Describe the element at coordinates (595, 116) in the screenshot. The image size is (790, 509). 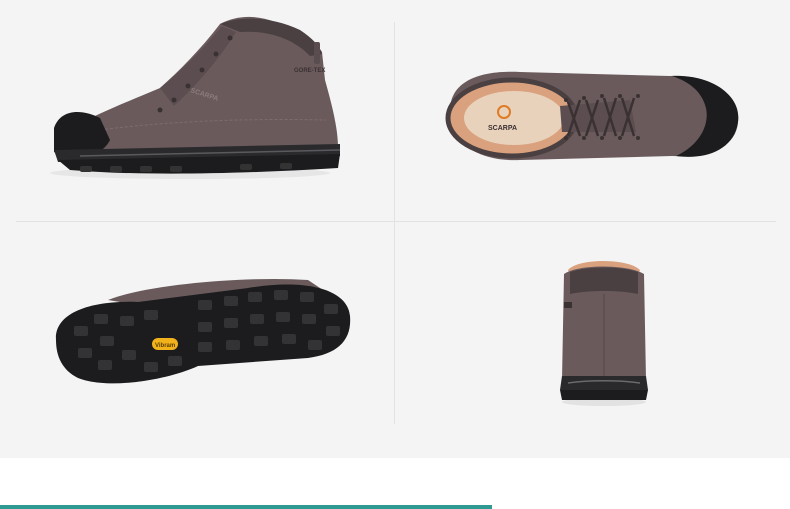
I see `shoe-top-view-photo: SCARPA` at that location.